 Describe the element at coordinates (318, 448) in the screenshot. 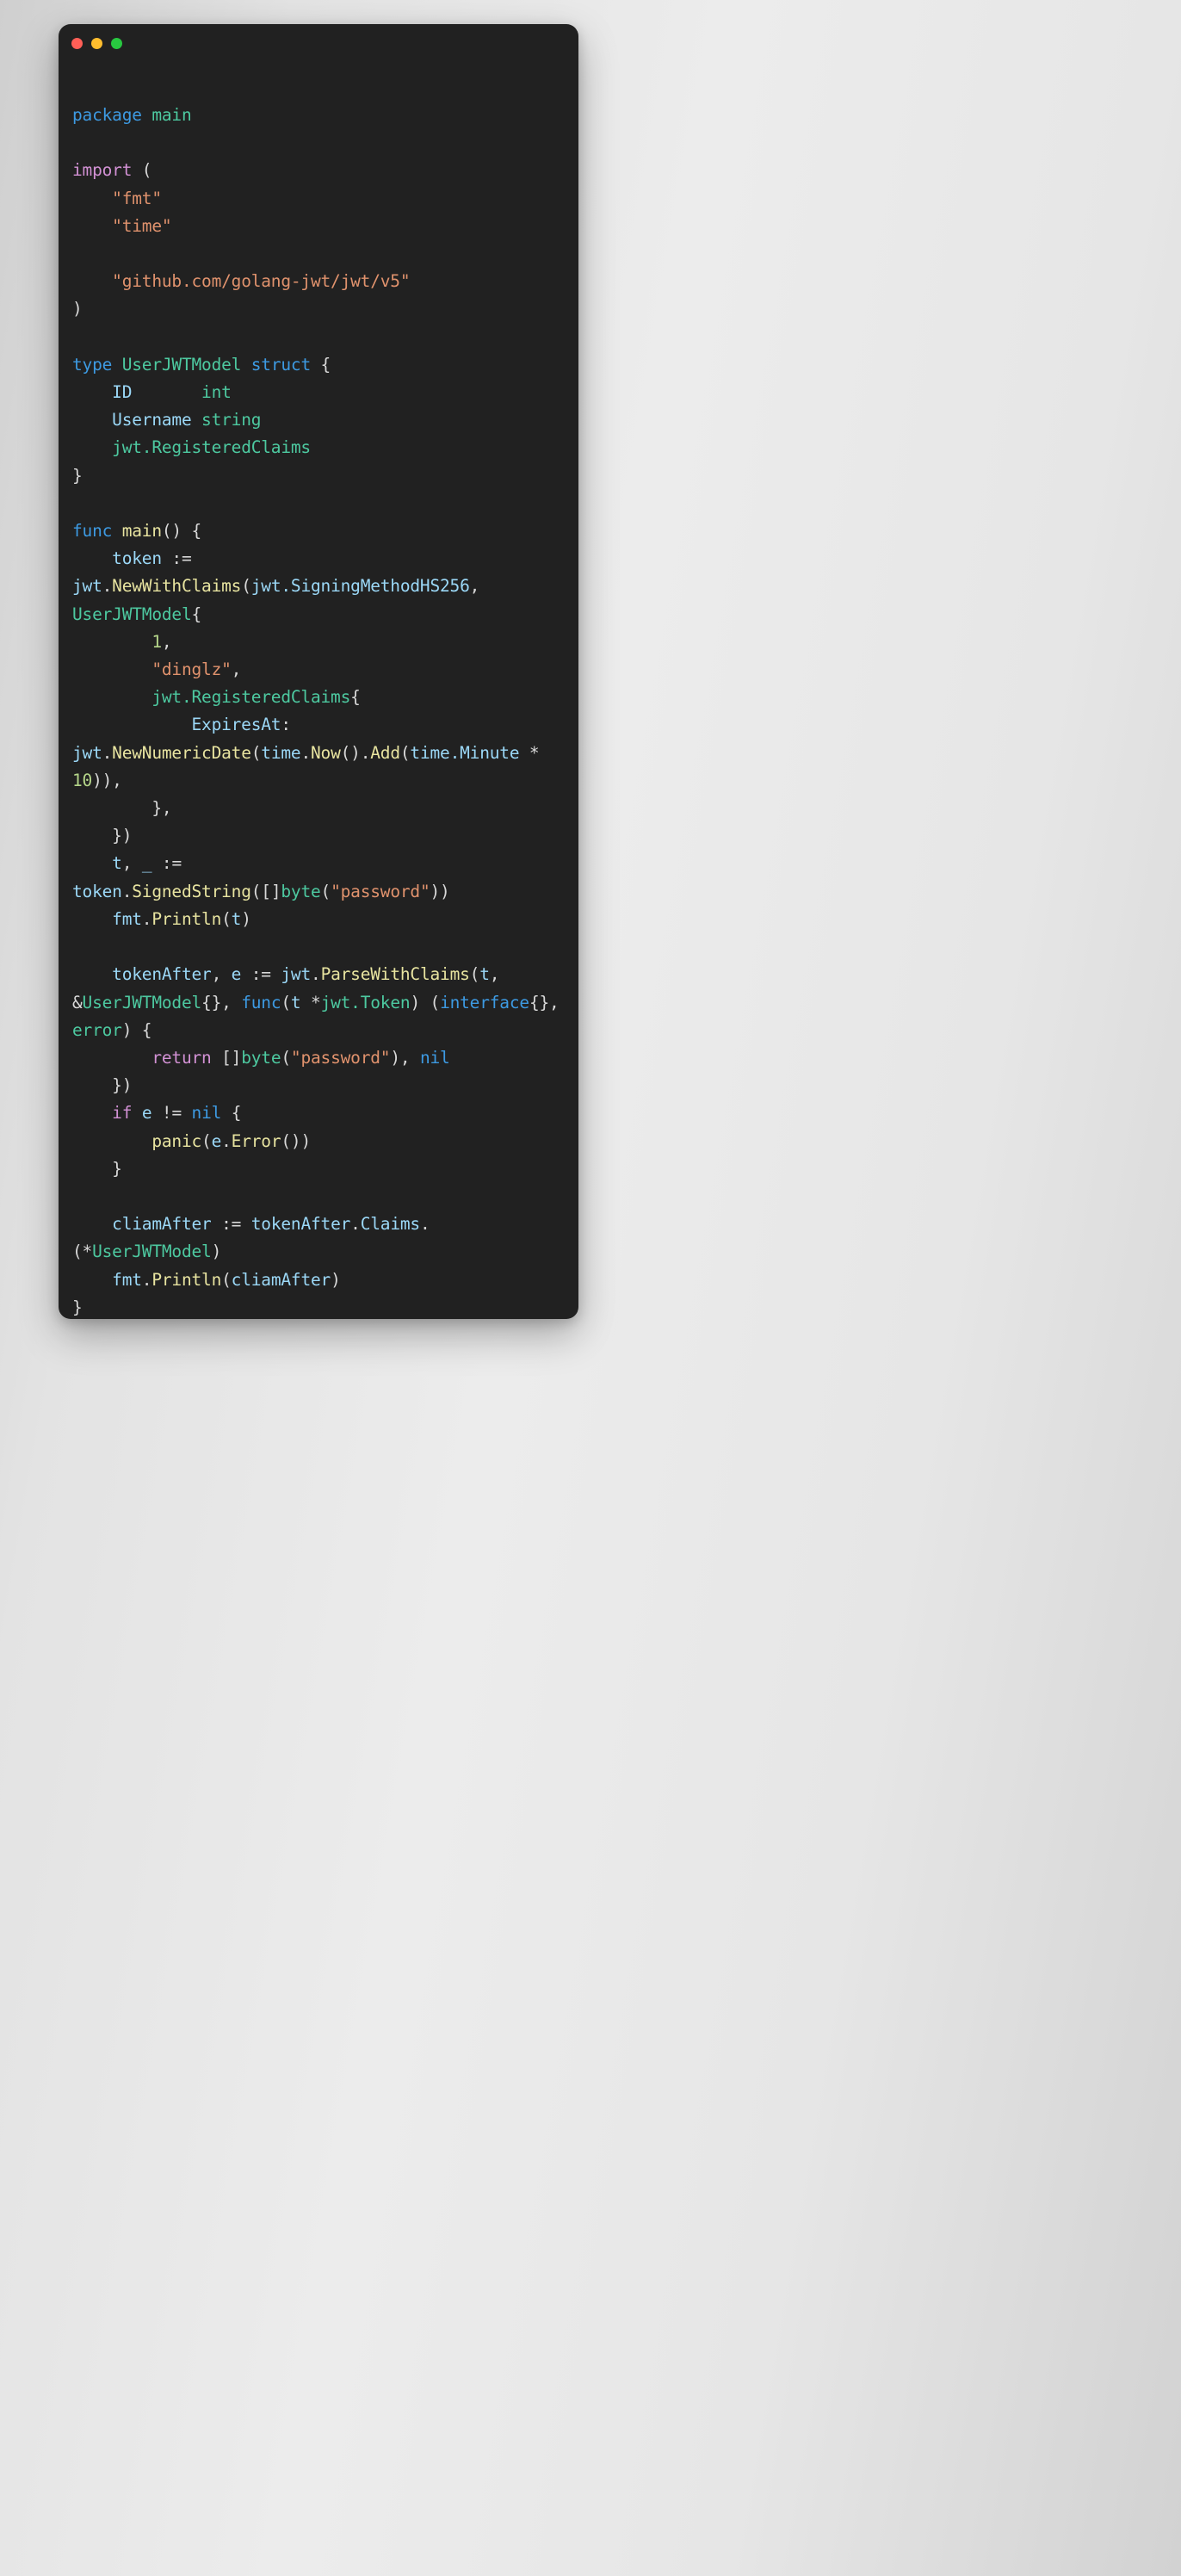

I see `code-line: jwt.RegisteredClaims` at that location.